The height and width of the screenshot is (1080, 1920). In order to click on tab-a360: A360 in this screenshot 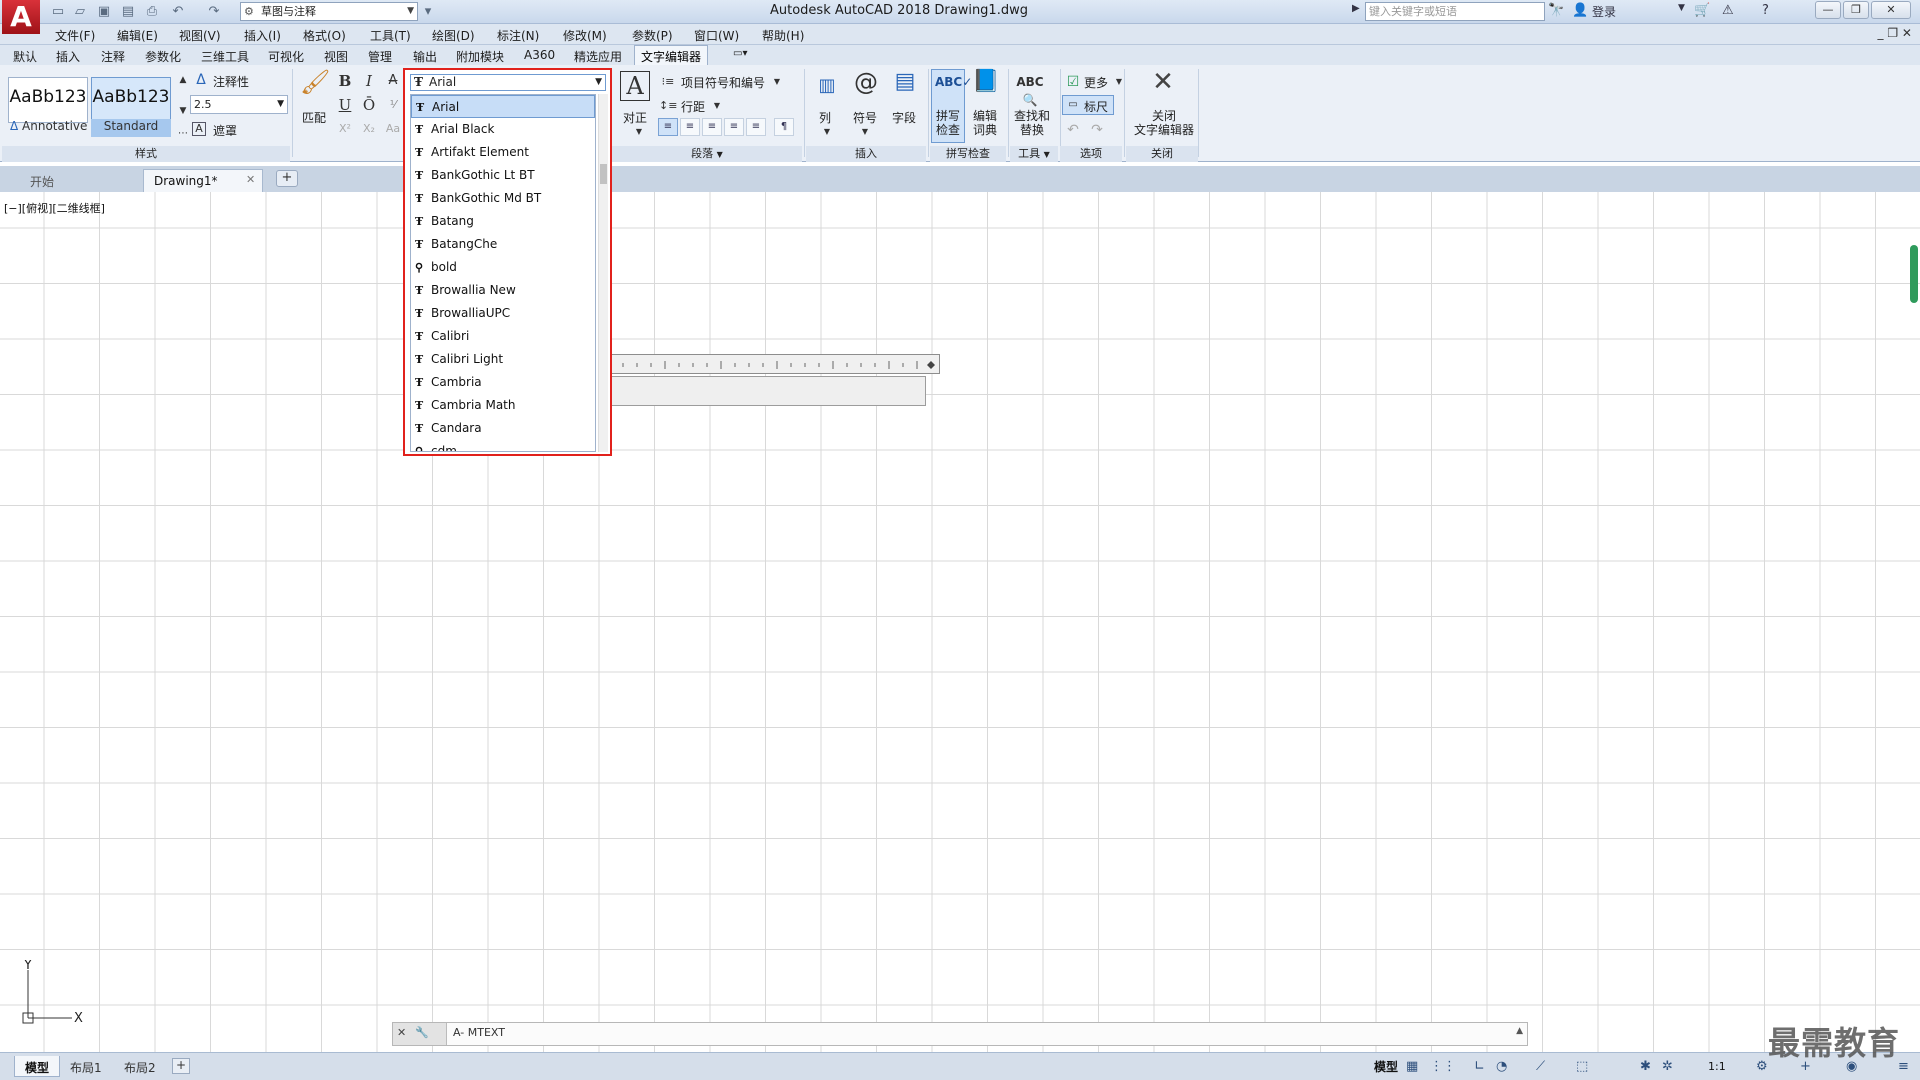, I will do `click(539, 55)`.